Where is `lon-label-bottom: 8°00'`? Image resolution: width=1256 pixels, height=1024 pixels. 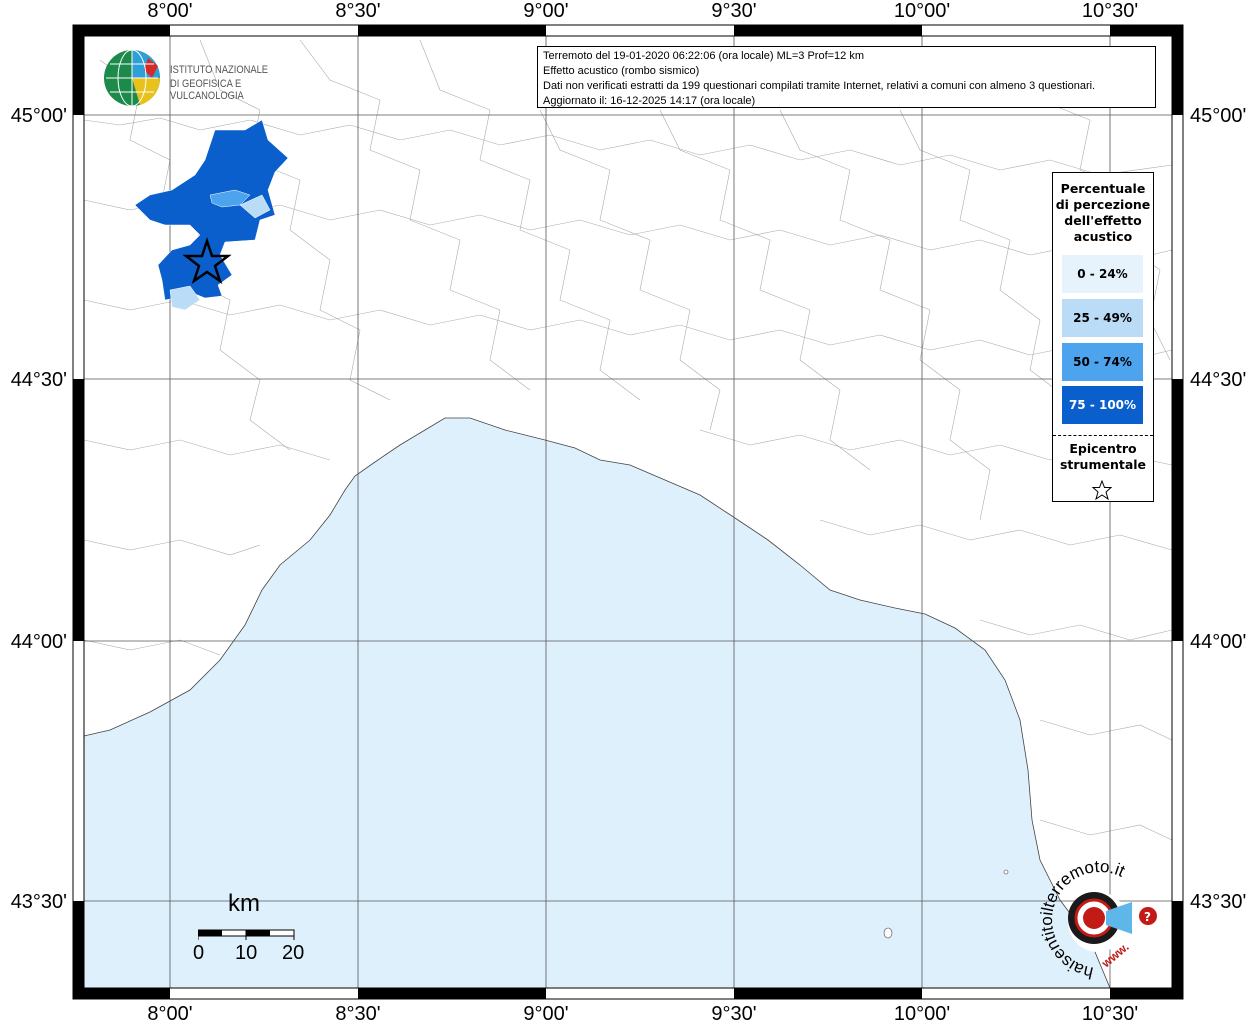
lon-label-bottom: 8°00' is located at coordinates (169, 1013).